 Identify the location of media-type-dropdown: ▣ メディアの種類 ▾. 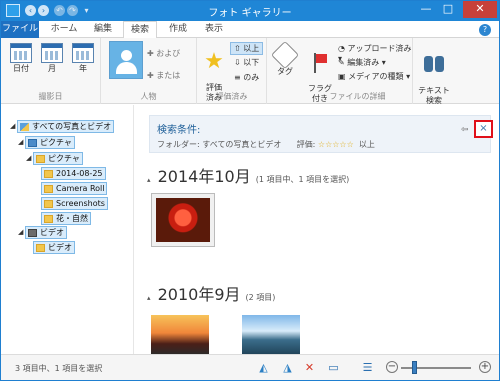
(374, 76).